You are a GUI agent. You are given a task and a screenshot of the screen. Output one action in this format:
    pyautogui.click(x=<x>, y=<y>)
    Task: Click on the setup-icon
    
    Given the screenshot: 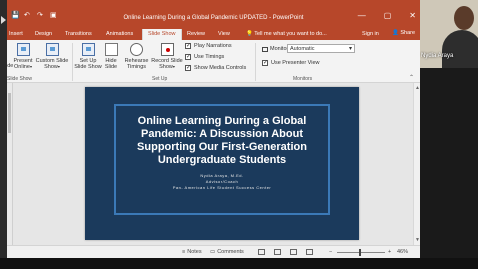 What is the action you would take?
    pyautogui.click(x=88, y=49)
    